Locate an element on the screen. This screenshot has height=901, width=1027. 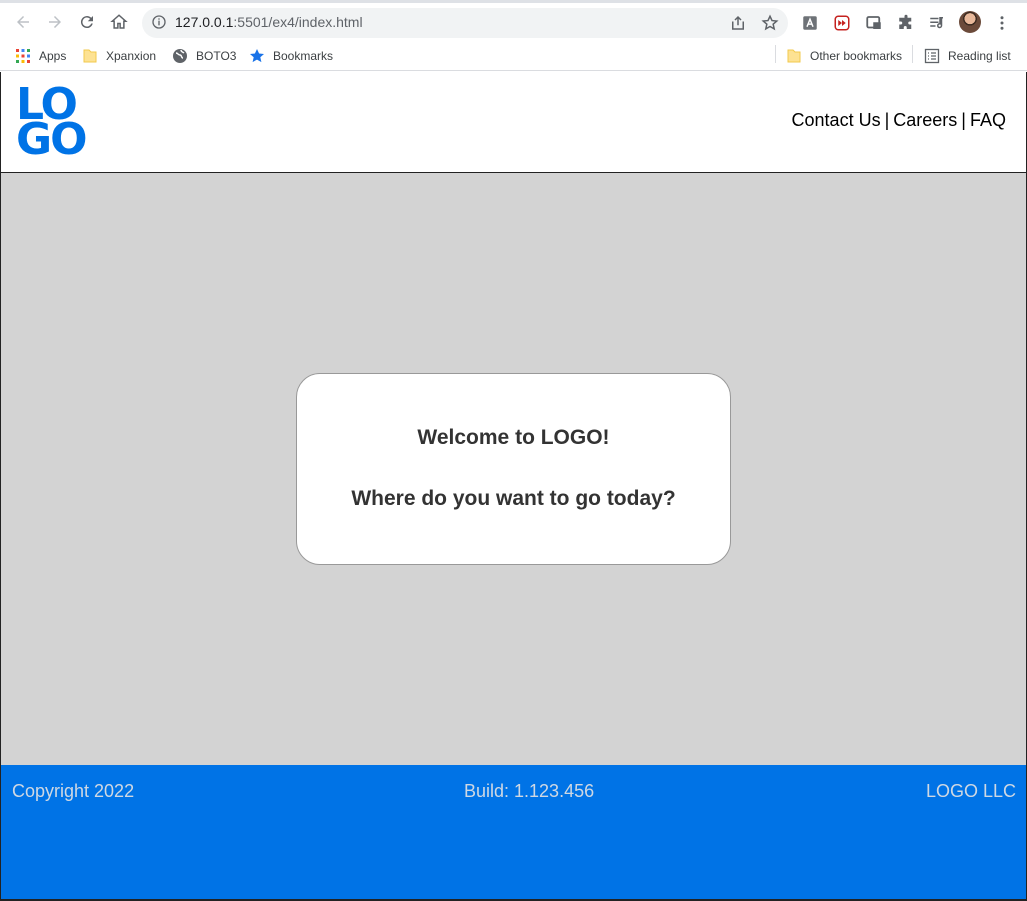
nav-careers: Careers is located at coordinates (925, 120).